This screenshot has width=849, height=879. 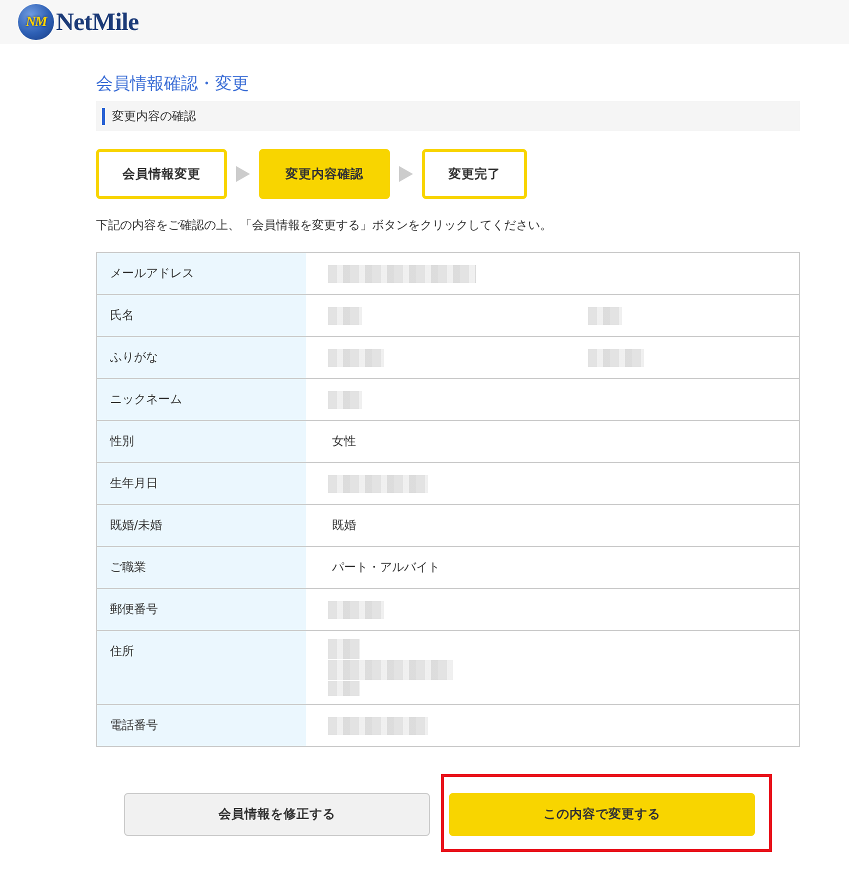 What do you see at coordinates (161, 174) in the screenshot?
I see `step-indicator: 会員情報変更` at bounding box center [161, 174].